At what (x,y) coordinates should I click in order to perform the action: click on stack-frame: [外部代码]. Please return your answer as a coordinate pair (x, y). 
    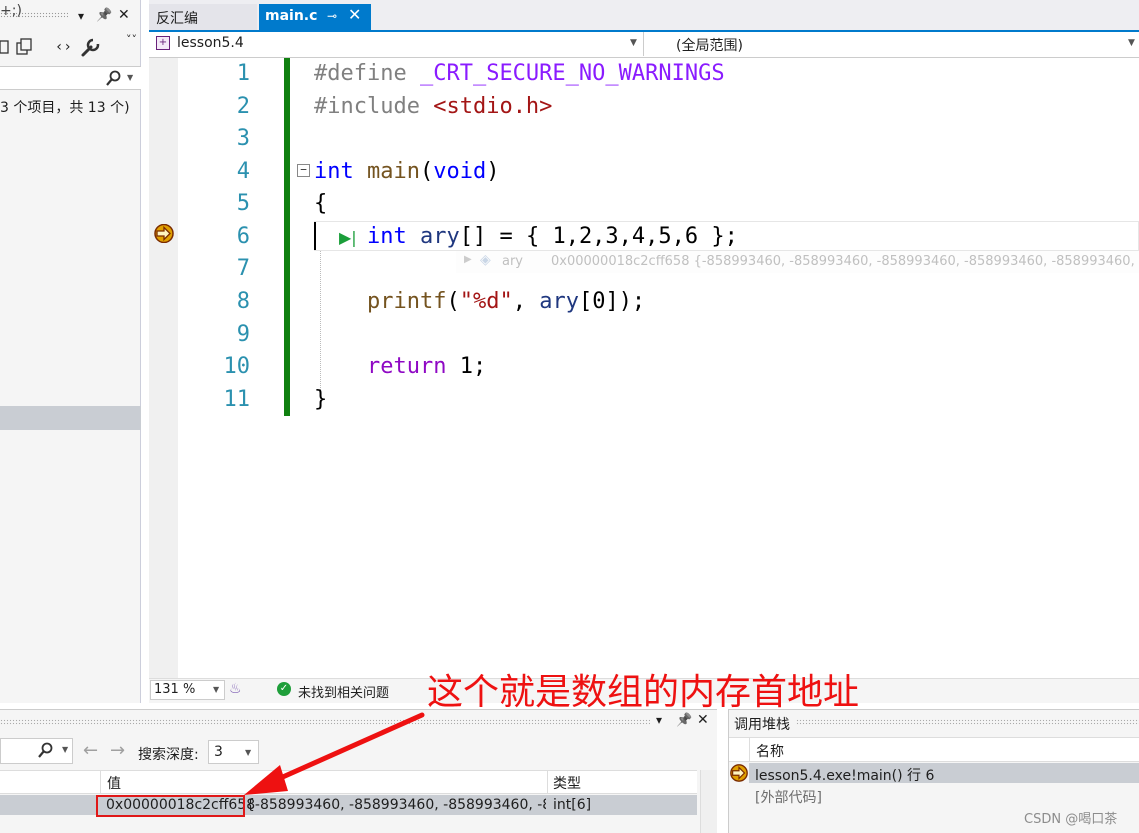
    Looking at the image, I should click on (788, 797).